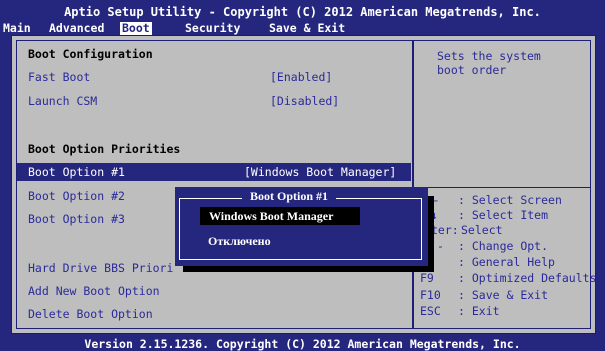 Image resolution: width=605 pixels, height=351 pixels. I want to click on boot-option-1-label: Boot Option #1, so click(76, 172).